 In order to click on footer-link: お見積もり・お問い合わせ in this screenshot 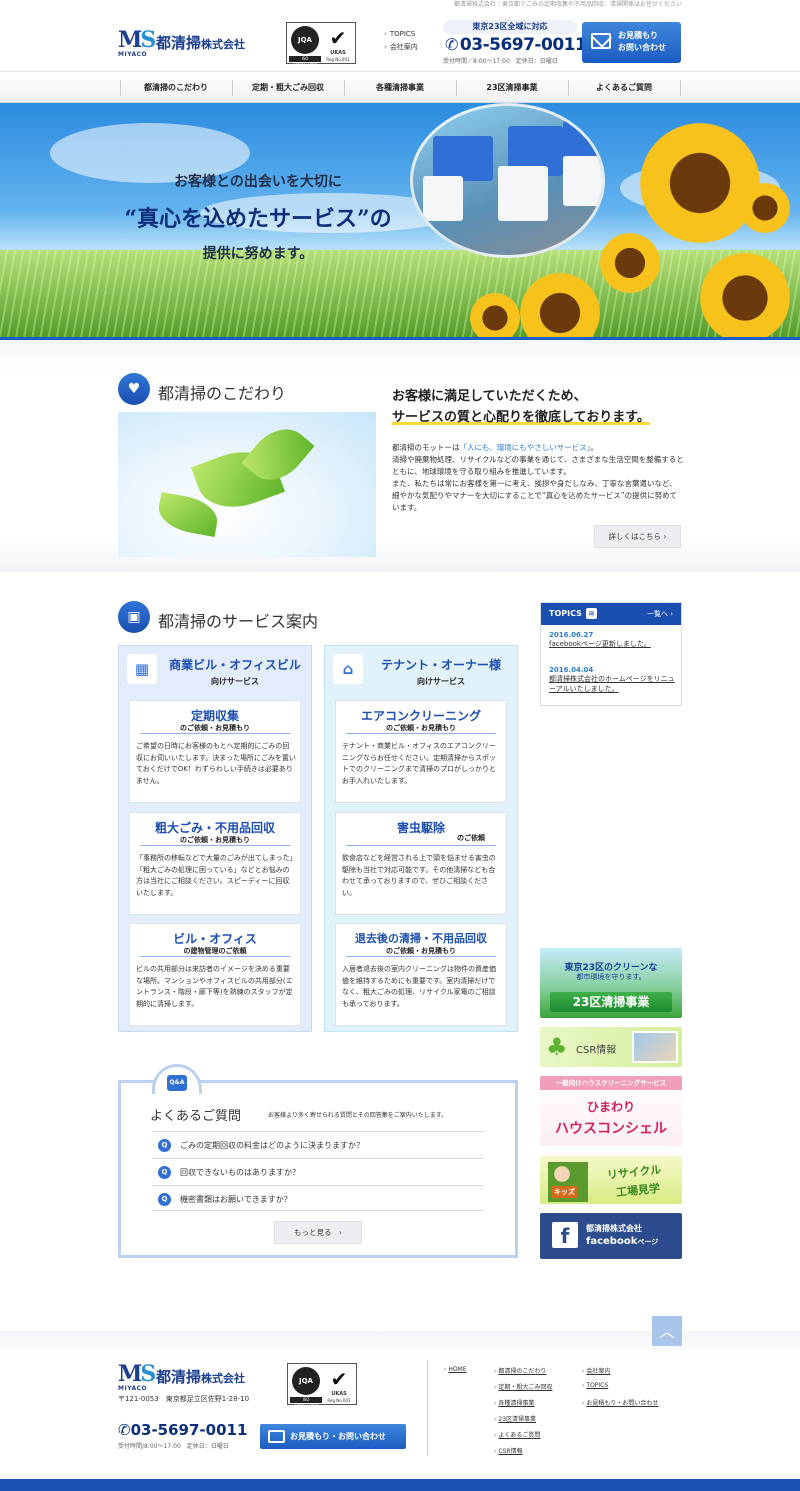, I will do `click(620, 1402)`.